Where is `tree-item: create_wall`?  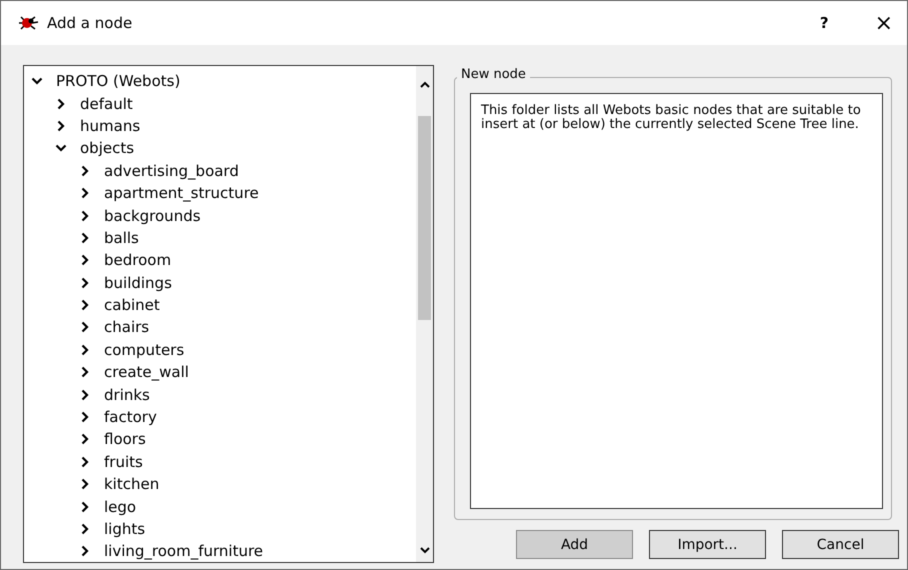
tree-item: create_wall is located at coordinates (146, 372).